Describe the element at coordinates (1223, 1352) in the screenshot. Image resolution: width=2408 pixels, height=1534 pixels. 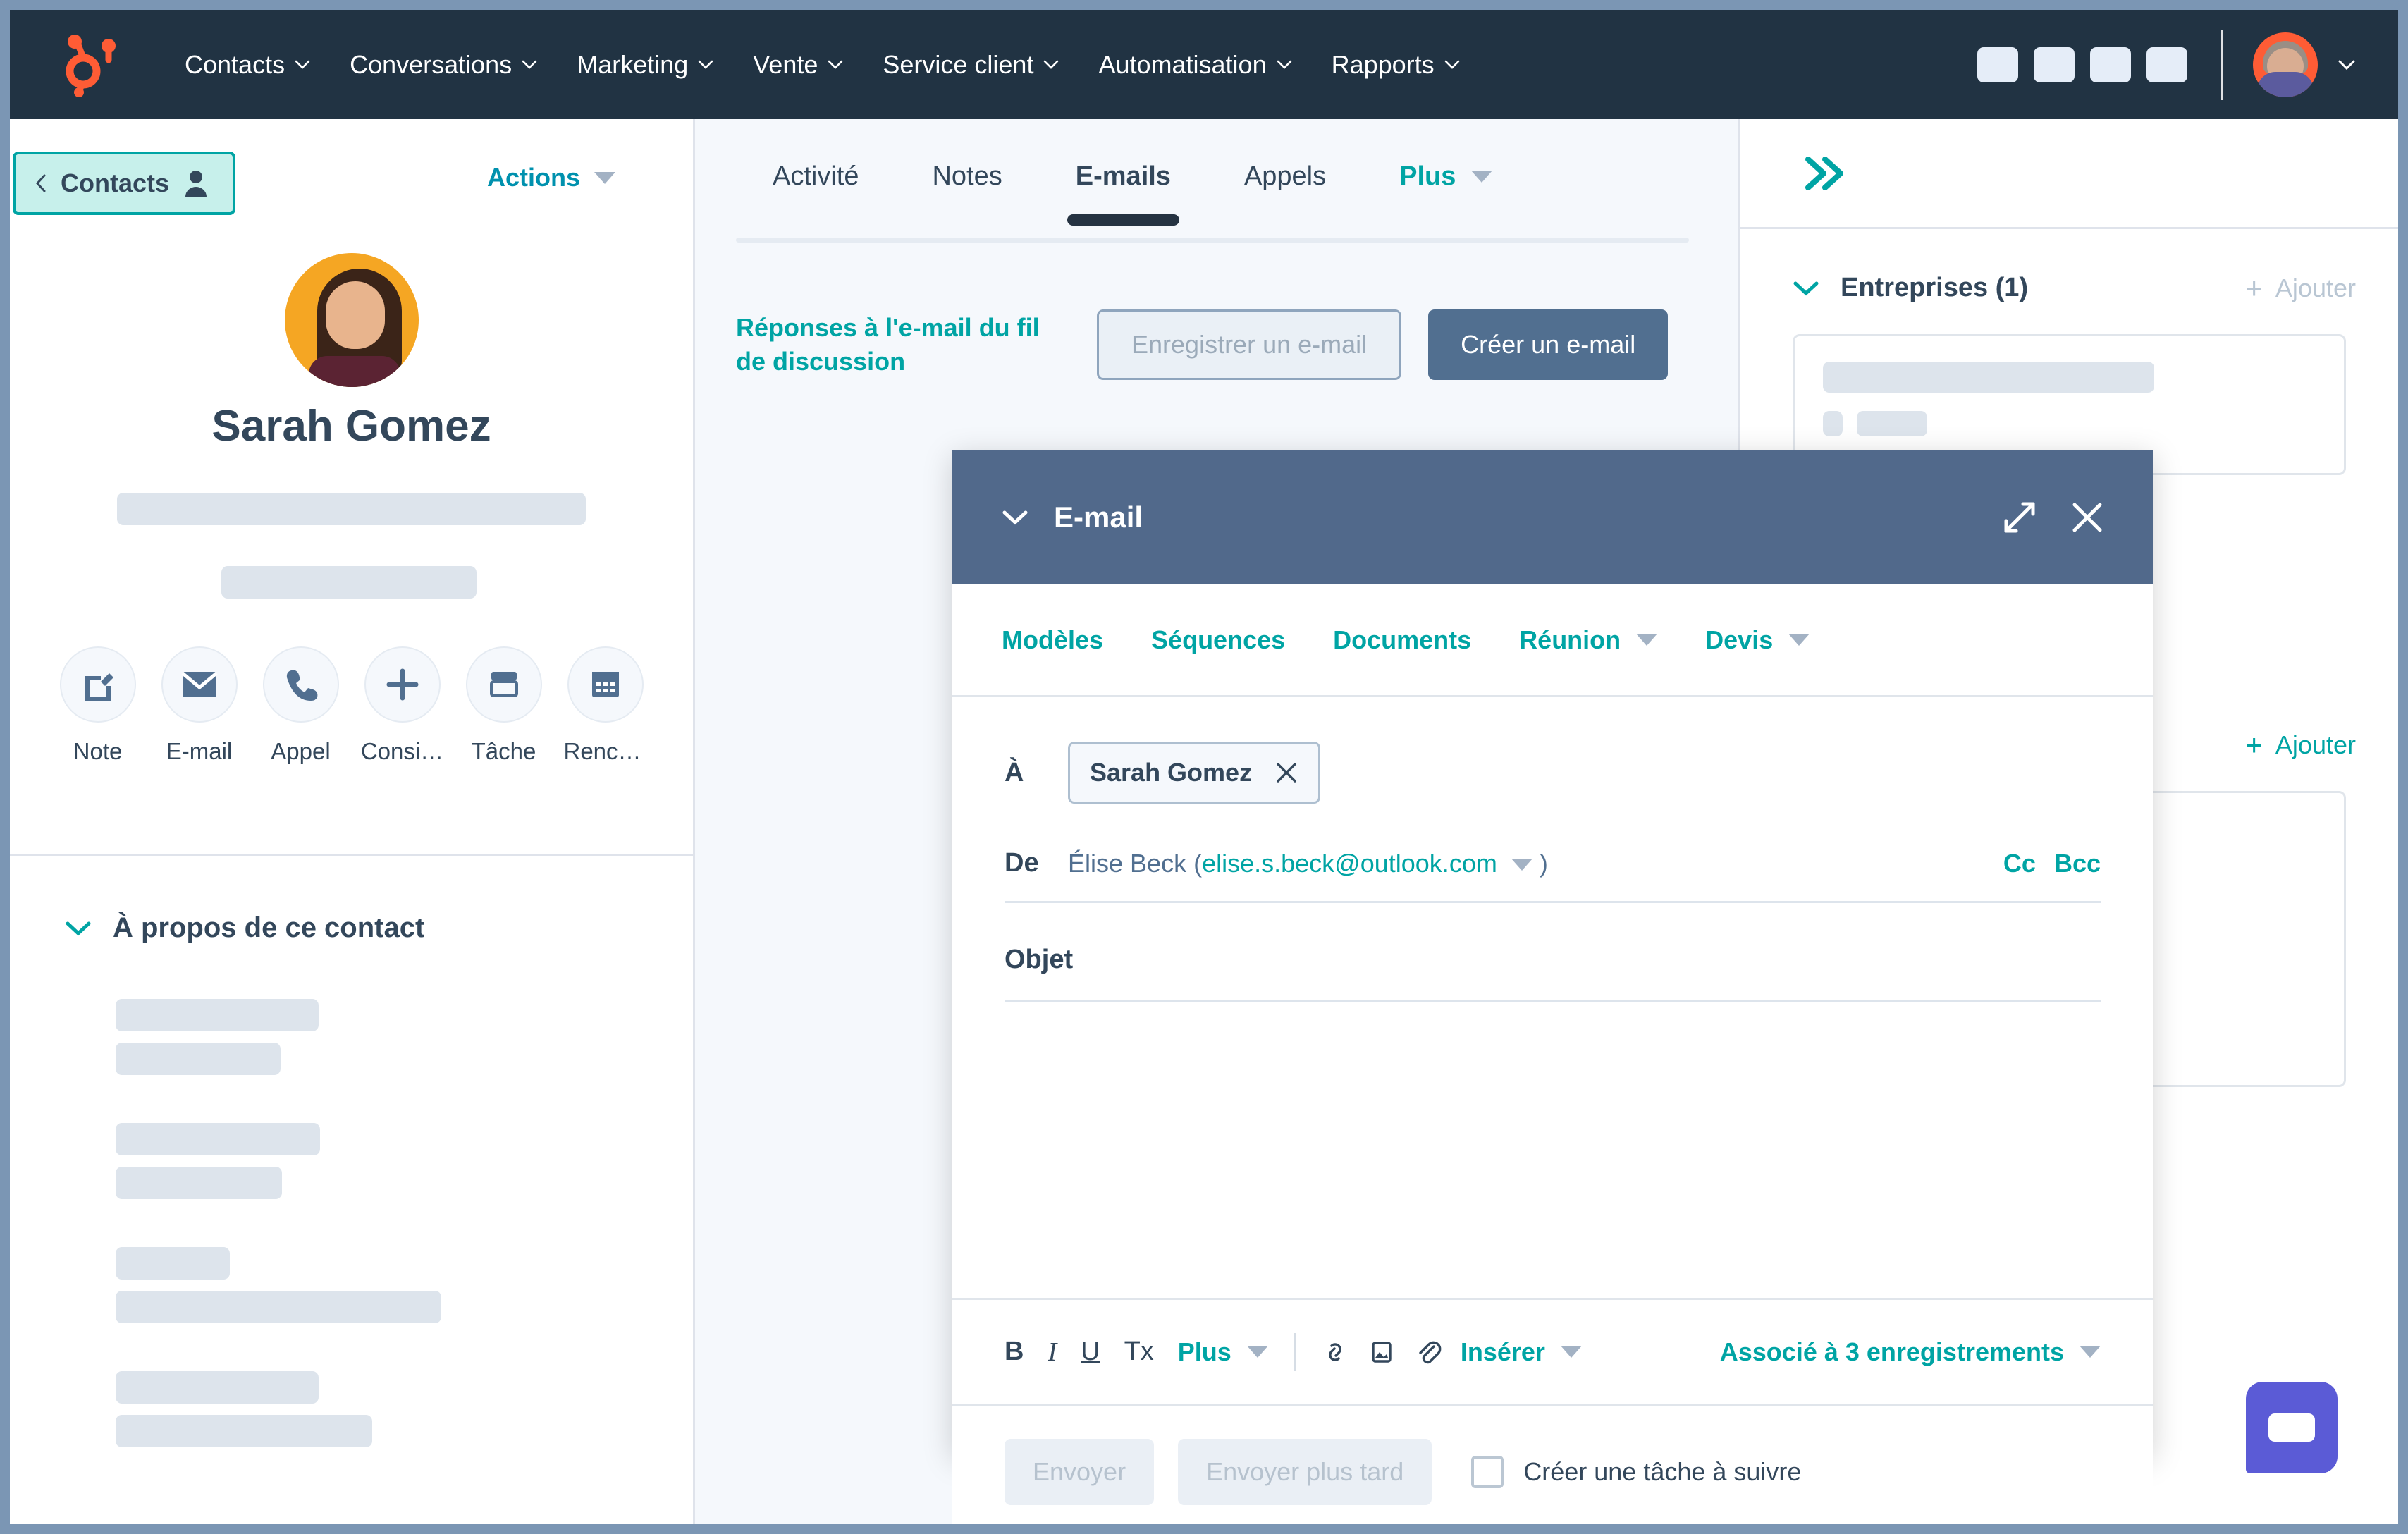
I see `format-more-button: Plus` at that location.